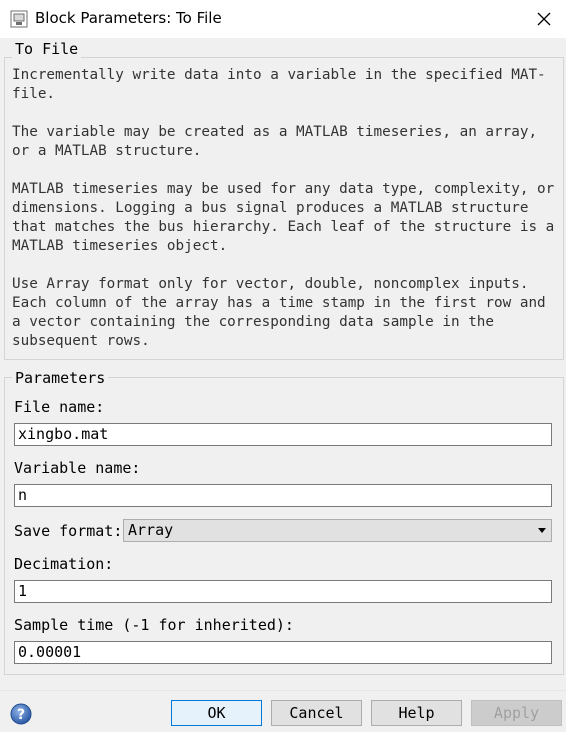 Image resolution: width=566 pixels, height=732 pixels. What do you see at coordinates (47, 49) in the screenshot?
I see `block-group-legend: To File` at bounding box center [47, 49].